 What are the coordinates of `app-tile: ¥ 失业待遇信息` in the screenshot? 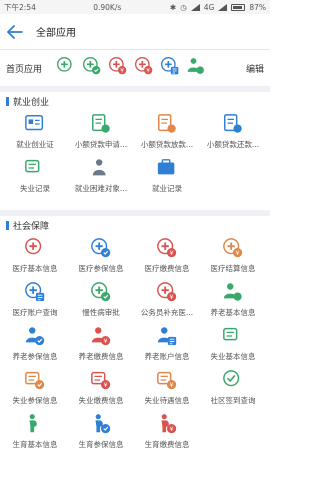 It's located at (167, 387).